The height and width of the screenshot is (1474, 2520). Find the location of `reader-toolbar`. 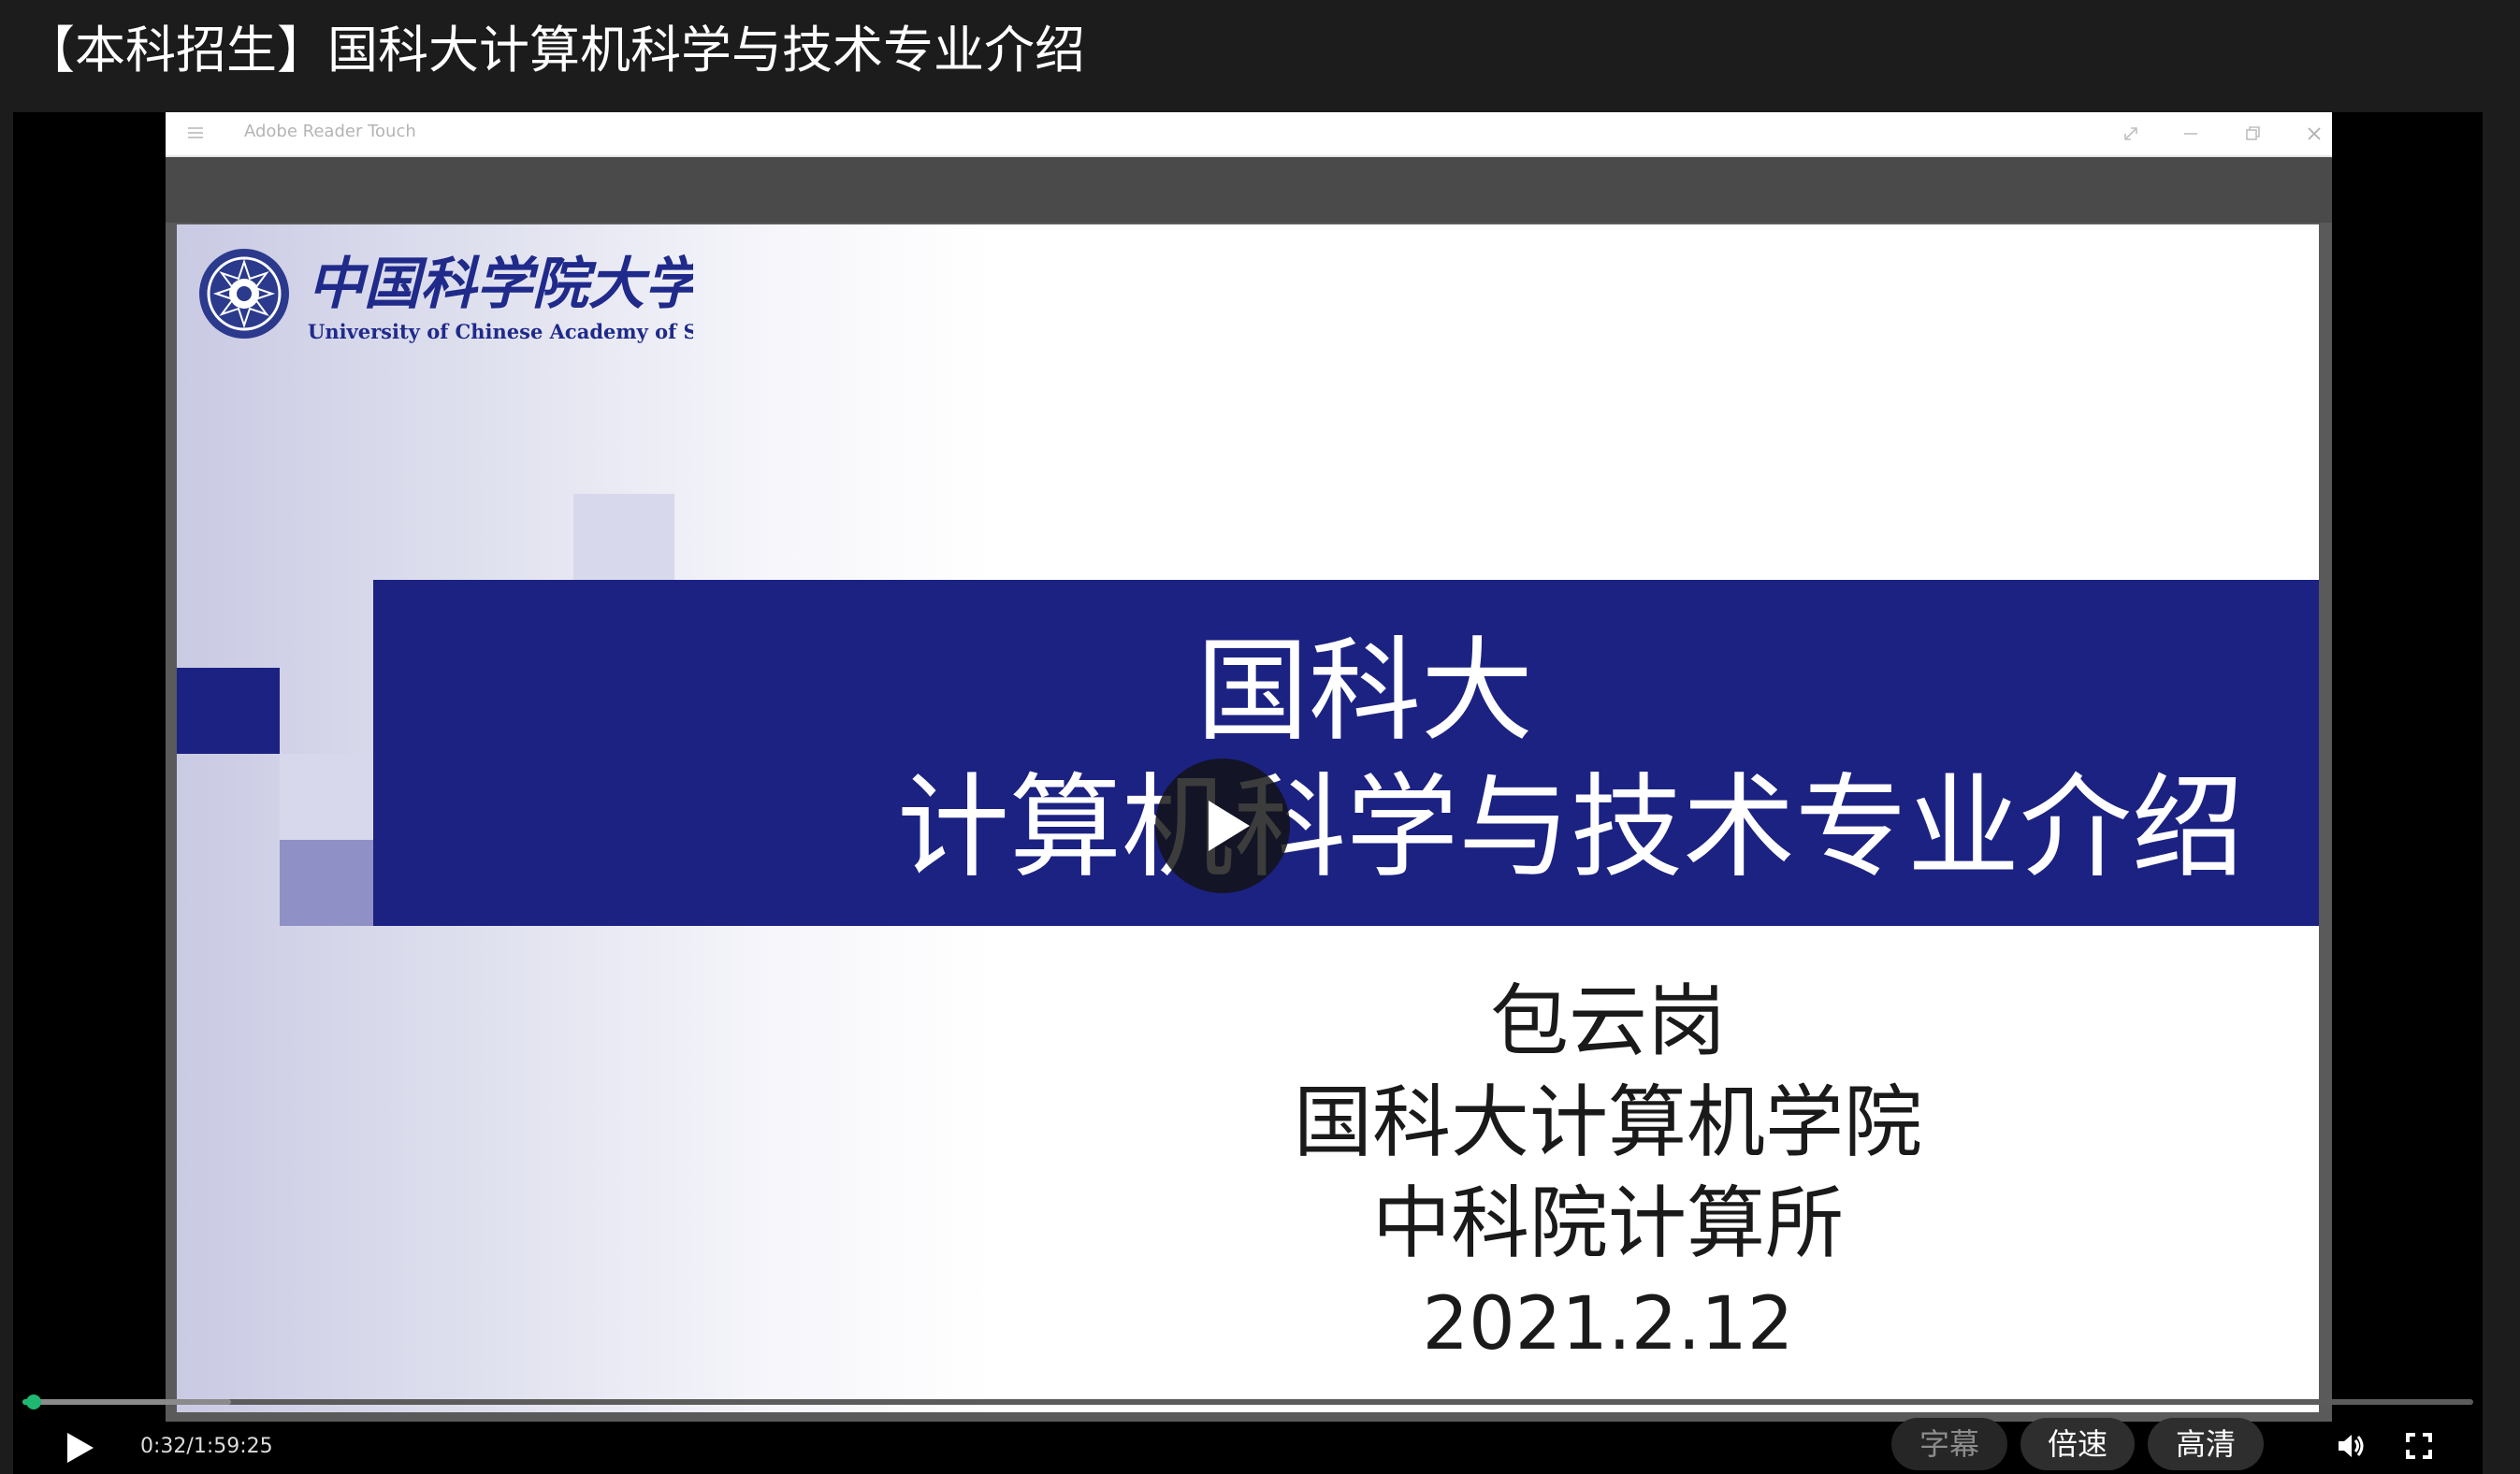

reader-toolbar is located at coordinates (1249, 190).